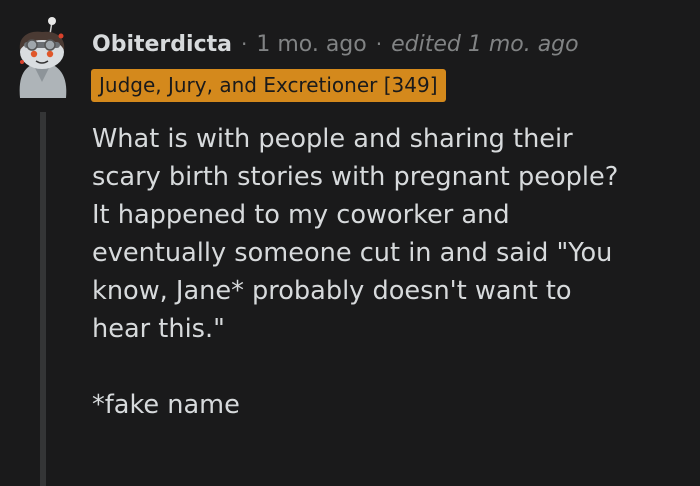  I want to click on user-avatar, so click(43, 57).